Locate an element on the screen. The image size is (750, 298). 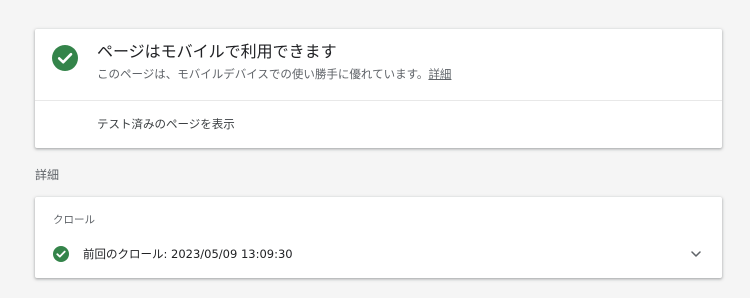
view-tested-page-button: テスト済みのページを表示 is located at coordinates (166, 124).